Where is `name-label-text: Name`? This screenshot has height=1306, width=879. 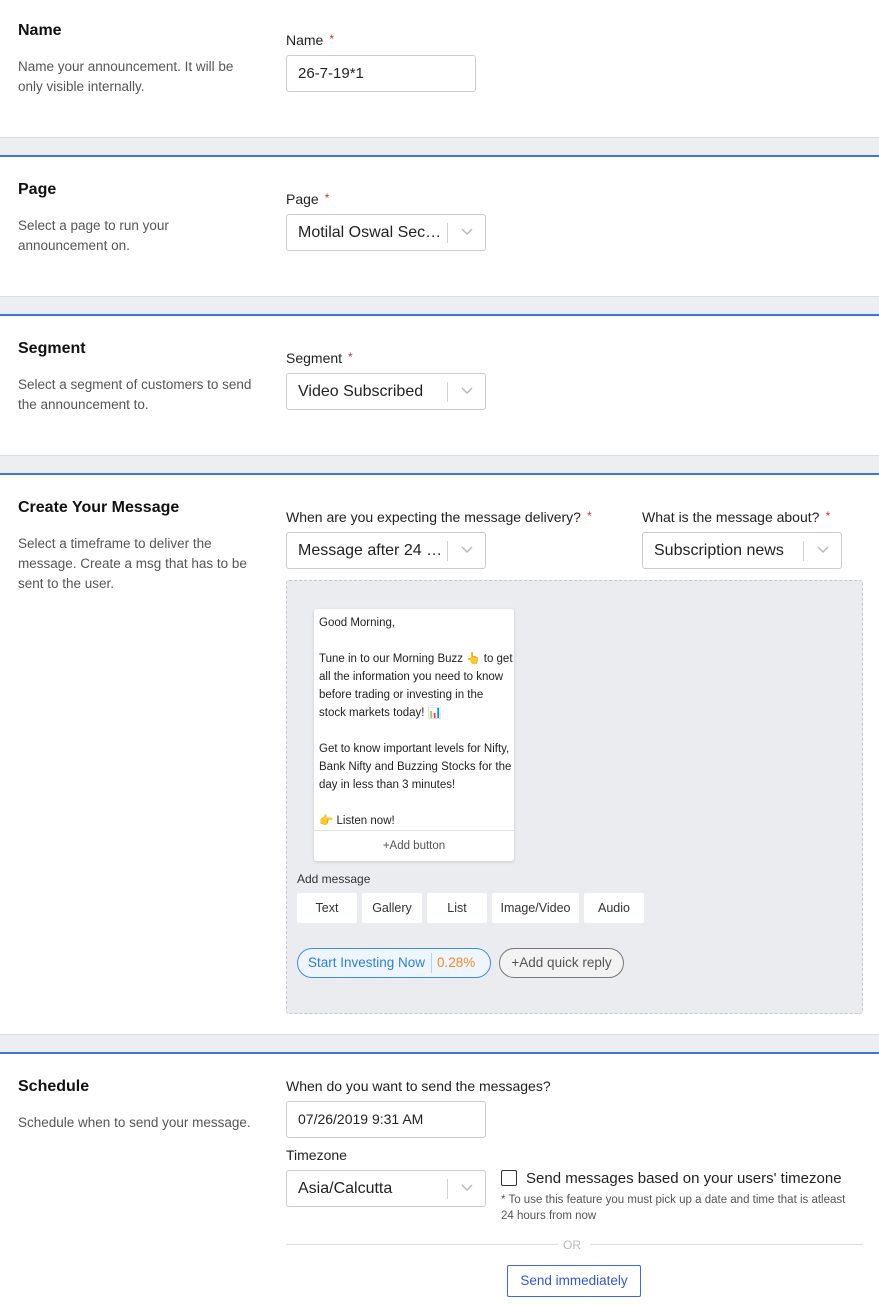 name-label-text: Name is located at coordinates (305, 40).